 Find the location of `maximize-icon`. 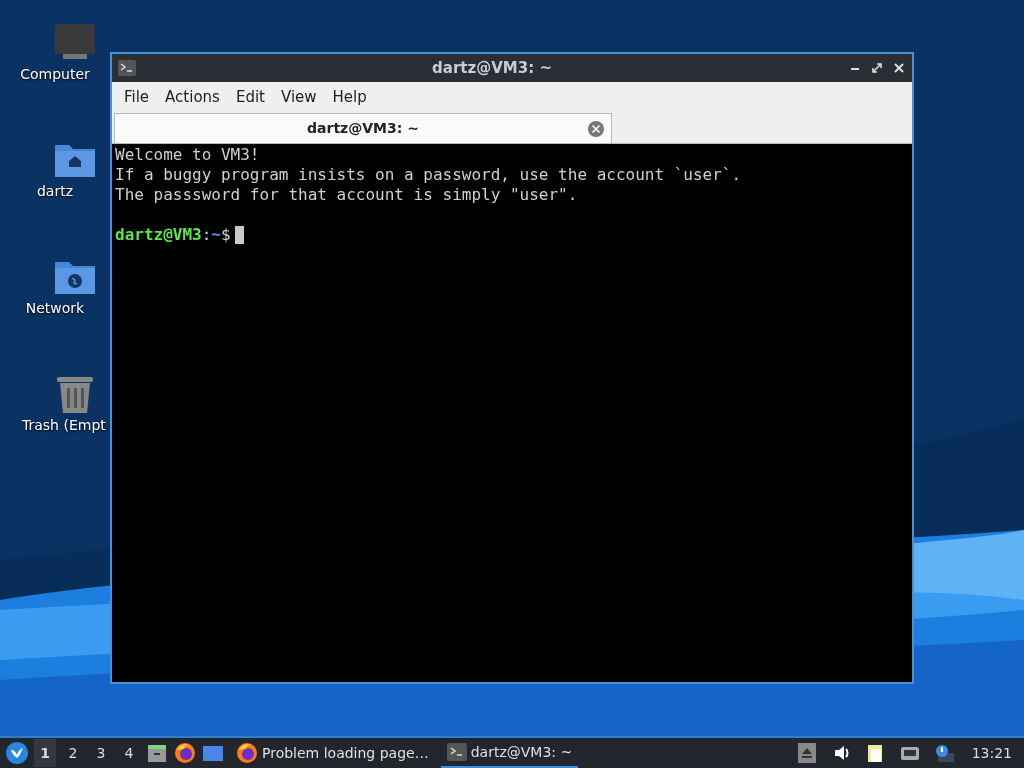

maximize-icon is located at coordinates (877, 68).